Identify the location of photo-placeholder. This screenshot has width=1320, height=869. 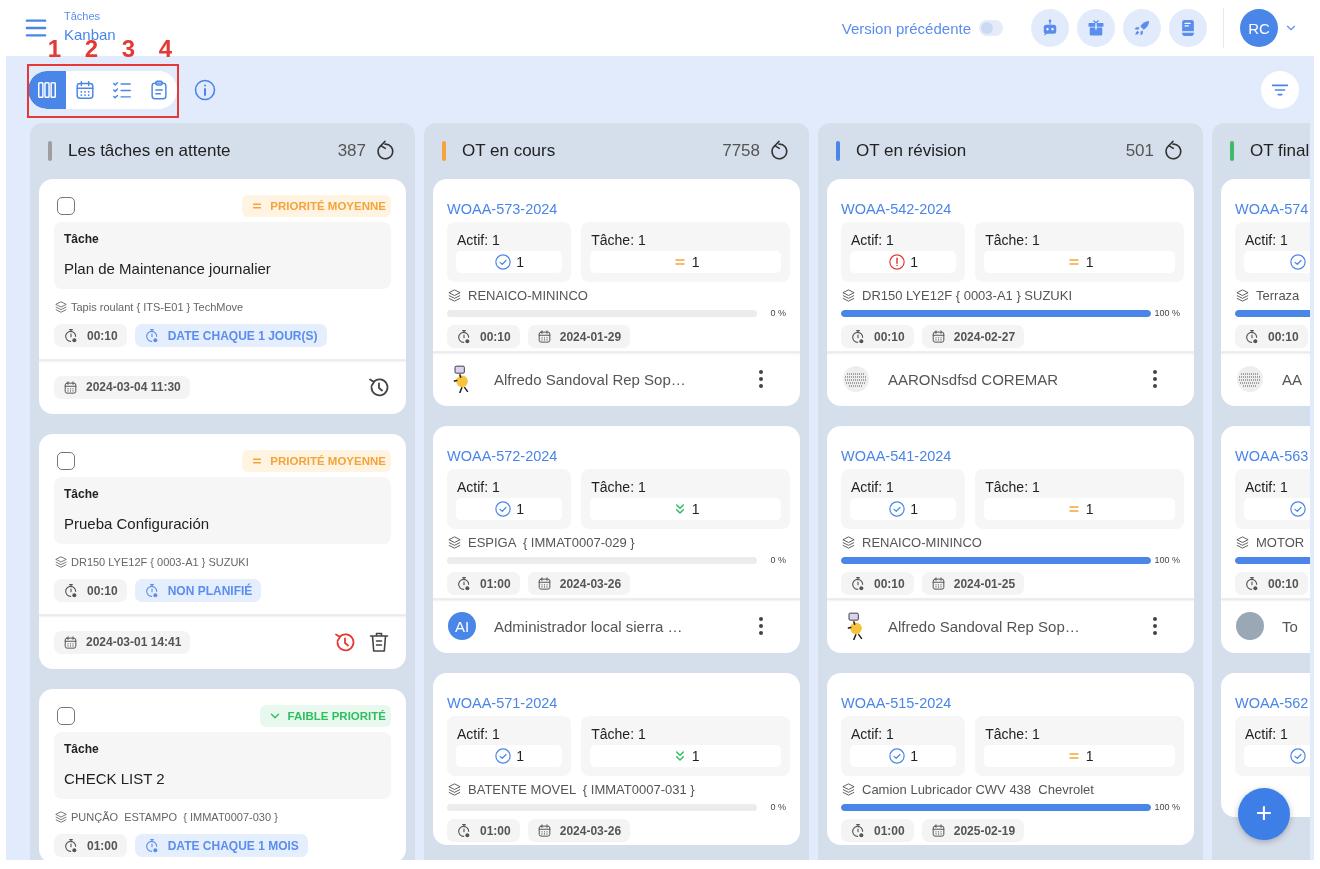
(1250, 626).